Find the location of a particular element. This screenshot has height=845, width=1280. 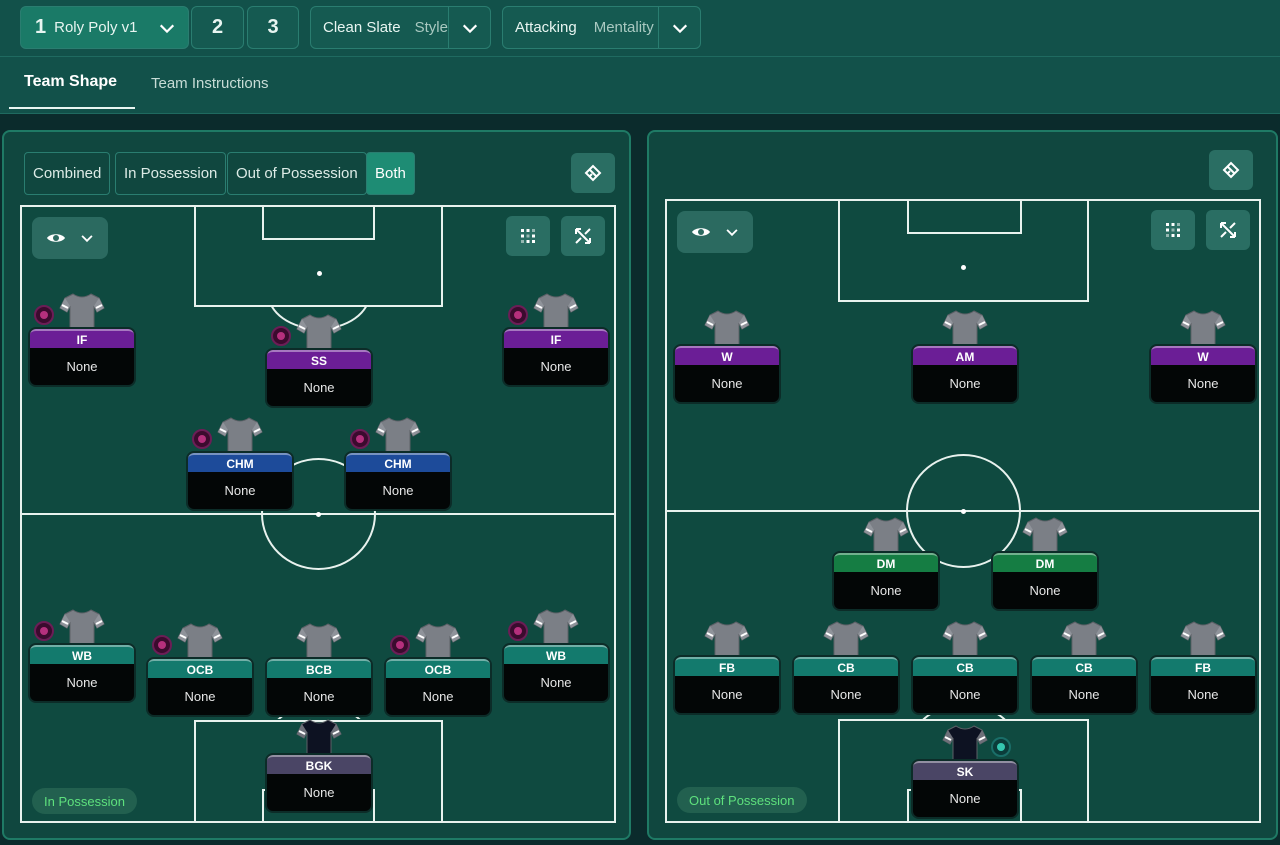

tab-bar: Team Shape Team Instructions is located at coordinates (640, 85).